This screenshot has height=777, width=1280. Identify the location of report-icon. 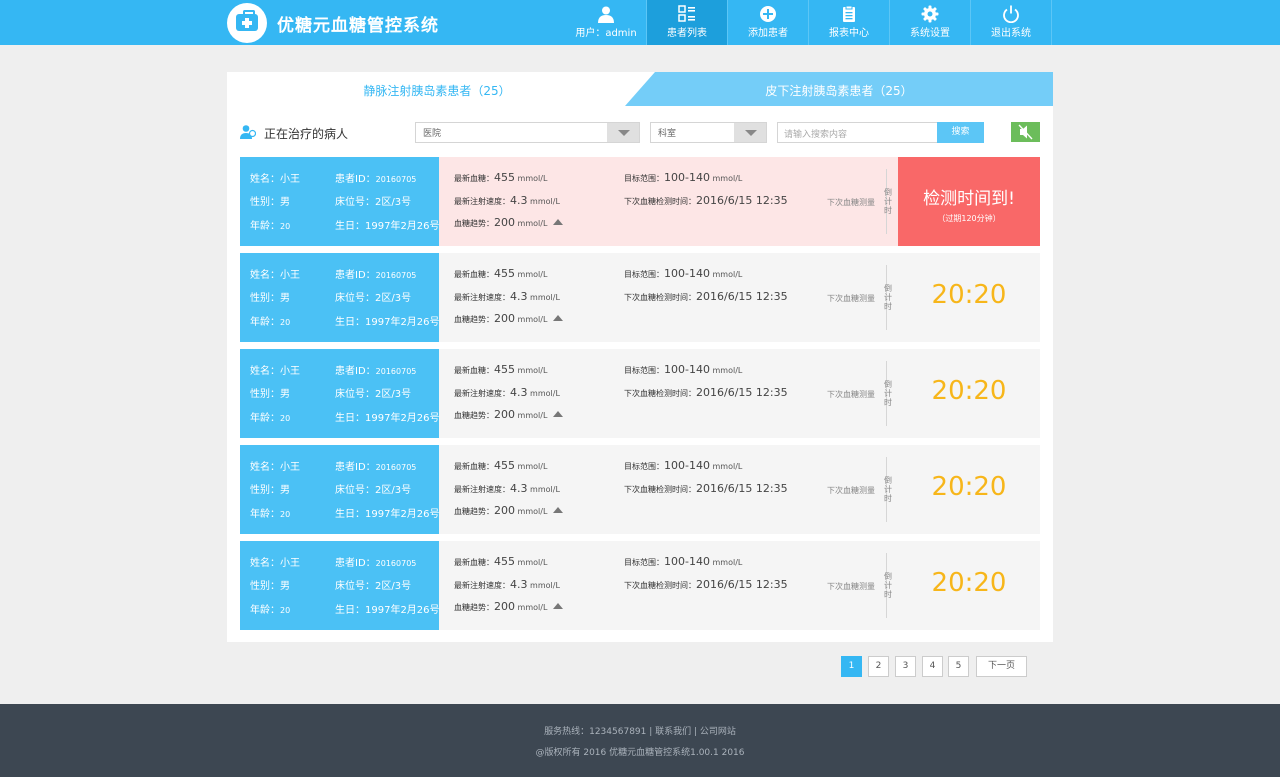
(849, 13).